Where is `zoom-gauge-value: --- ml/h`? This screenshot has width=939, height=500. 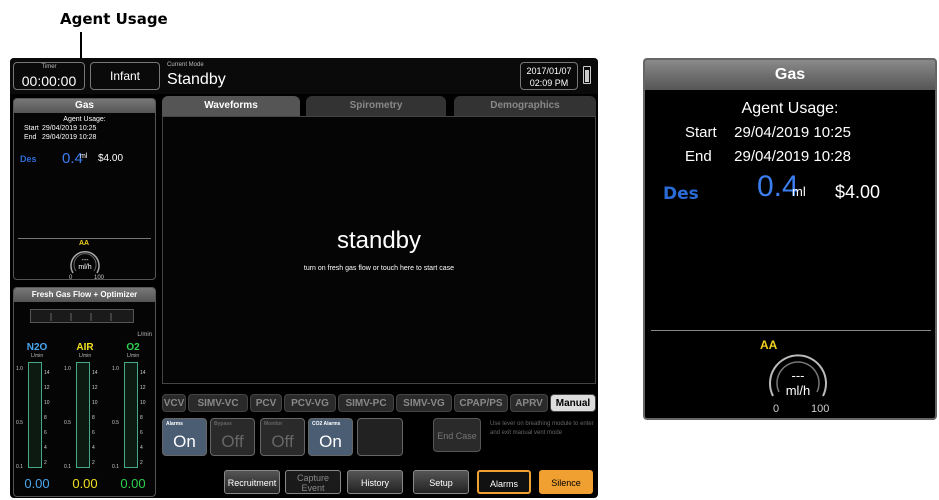
zoom-gauge-value: --- ml/h is located at coordinates (798, 383).